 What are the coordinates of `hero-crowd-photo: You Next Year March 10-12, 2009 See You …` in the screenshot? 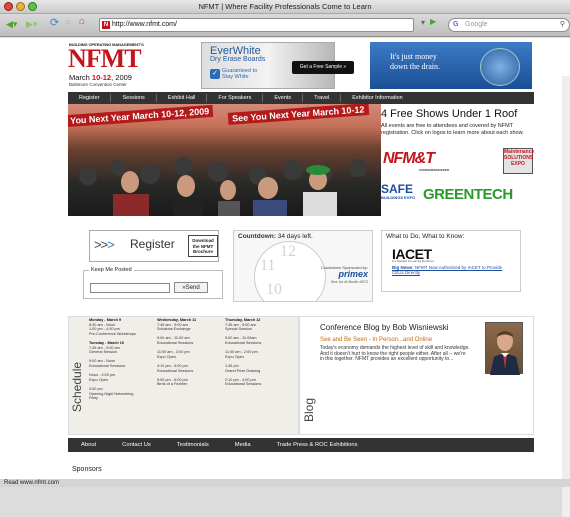 It's located at (224, 160).